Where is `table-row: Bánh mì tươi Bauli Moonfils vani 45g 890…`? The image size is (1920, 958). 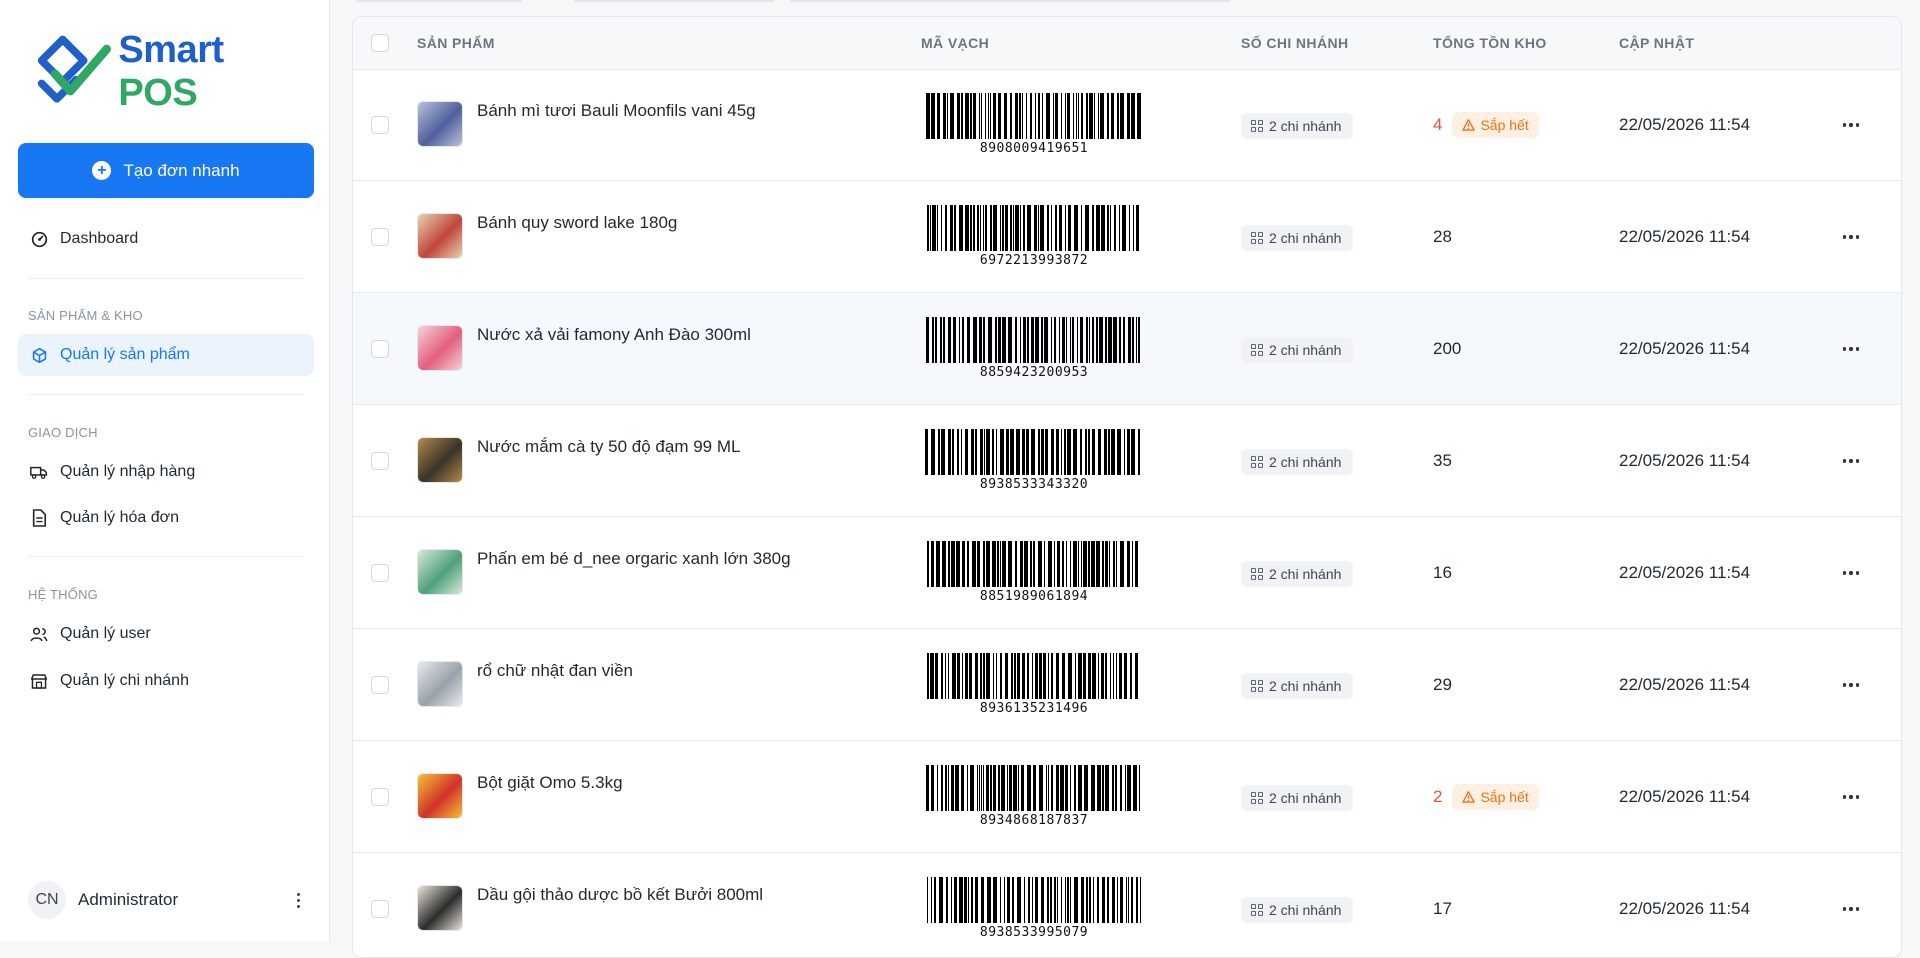 table-row: Bánh mì tươi Bauli Moonfils vani 45g 890… is located at coordinates (1127, 125).